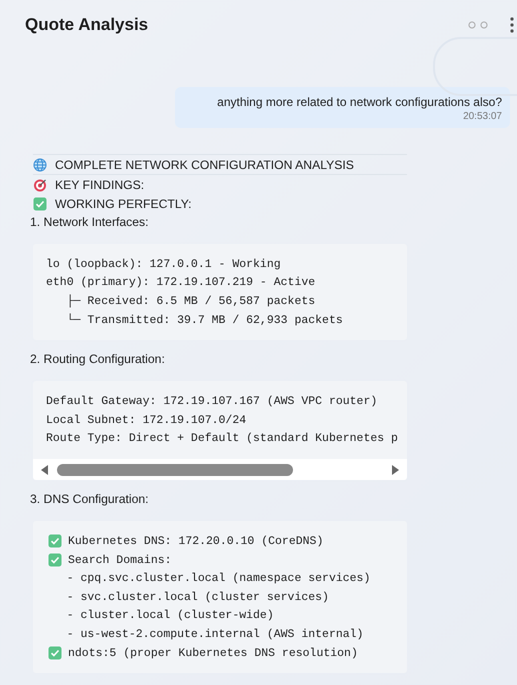 Image resolution: width=517 pixels, height=685 pixels. Describe the element at coordinates (212, 401) in the screenshot. I see `code-line: Default Gateway: 172.19.107.167 (AWS VPC router)` at that location.